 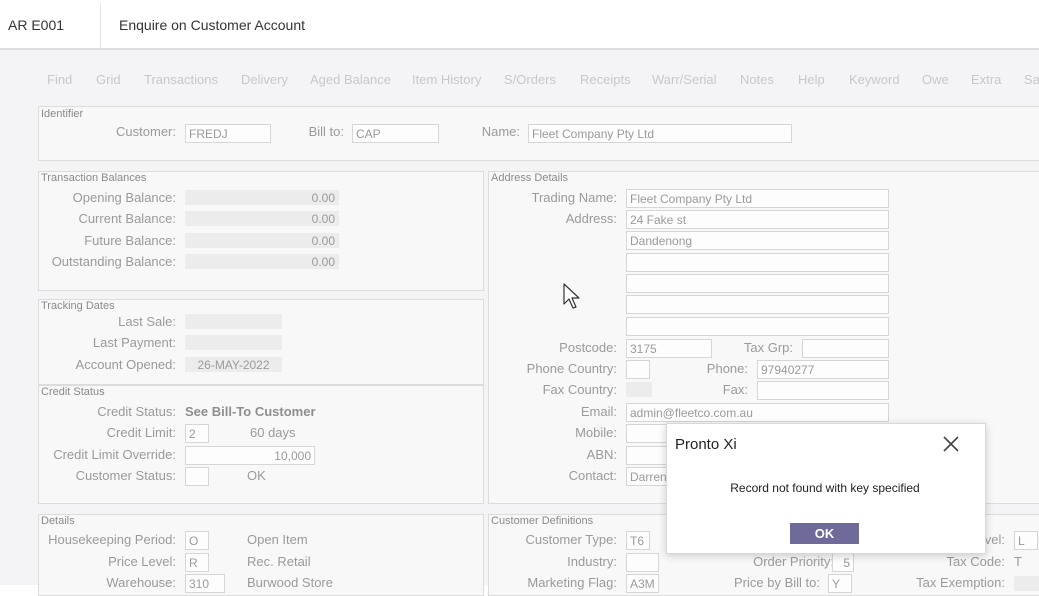 I want to click on name-field: Fleet Company Pty Ltd, so click(x=660, y=133).